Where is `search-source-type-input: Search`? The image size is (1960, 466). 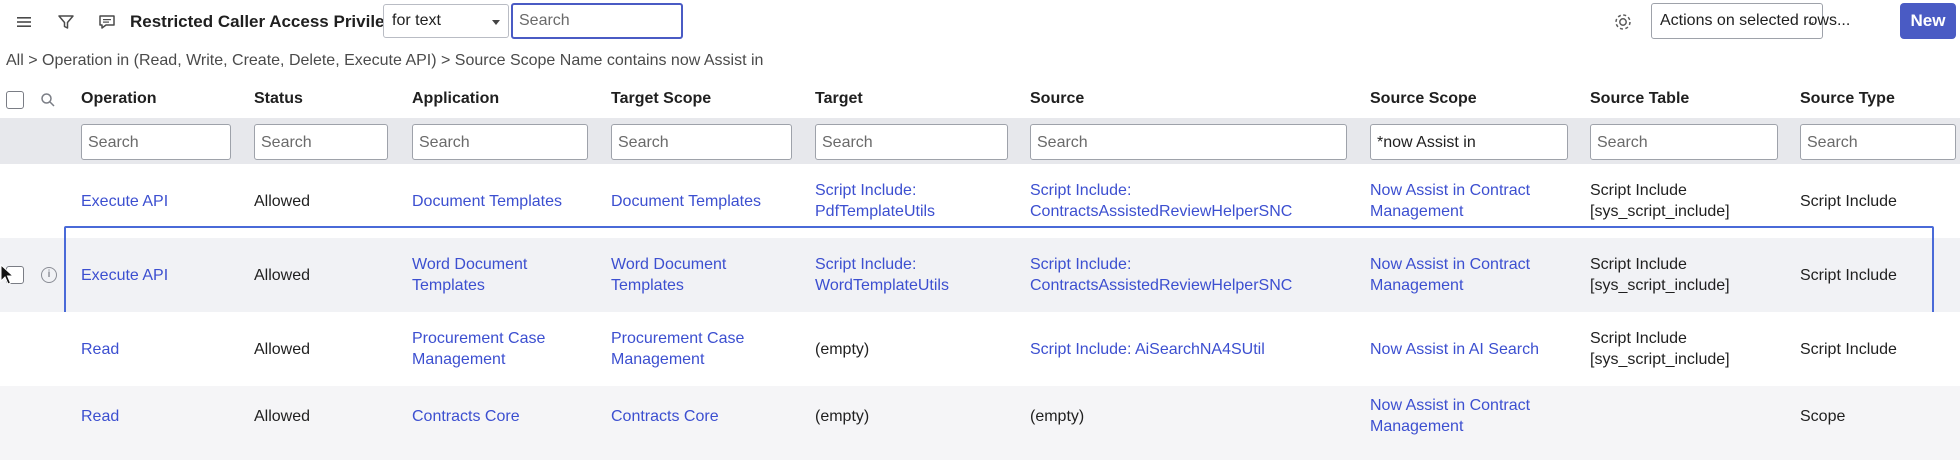 search-source-type-input: Search is located at coordinates (1878, 142).